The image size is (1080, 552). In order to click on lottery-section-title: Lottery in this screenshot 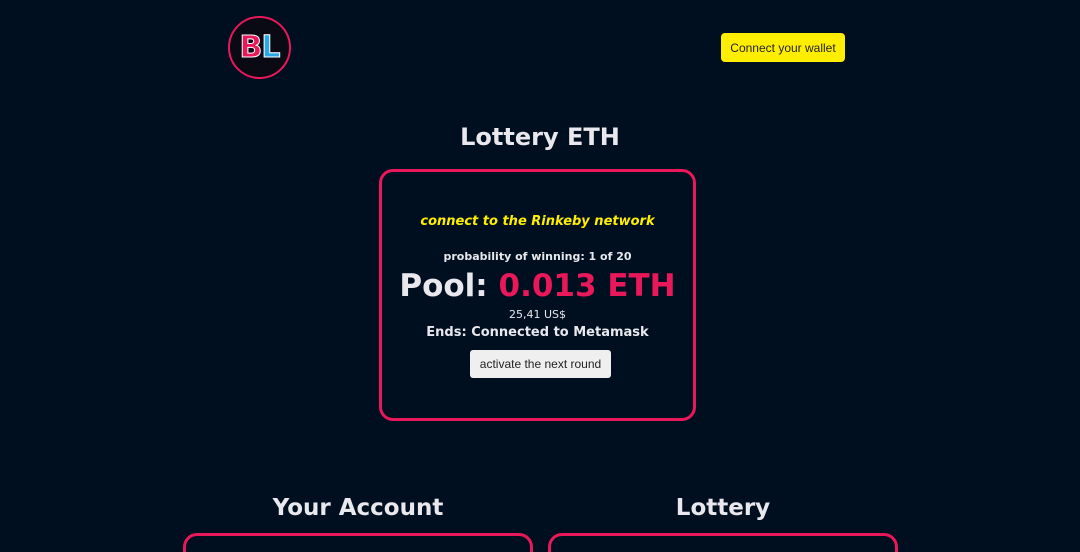, I will do `click(723, 508)`.